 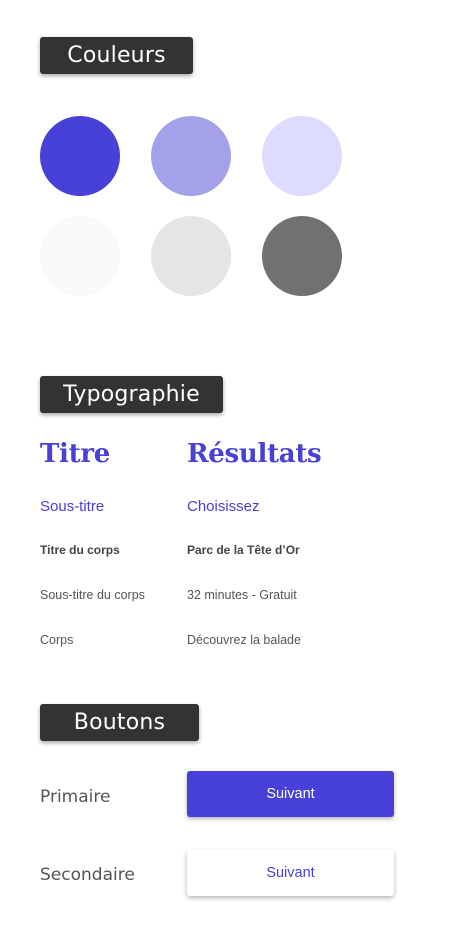 I want to click on secondary-button-label: Secondaire, so click(x=87, y=875).